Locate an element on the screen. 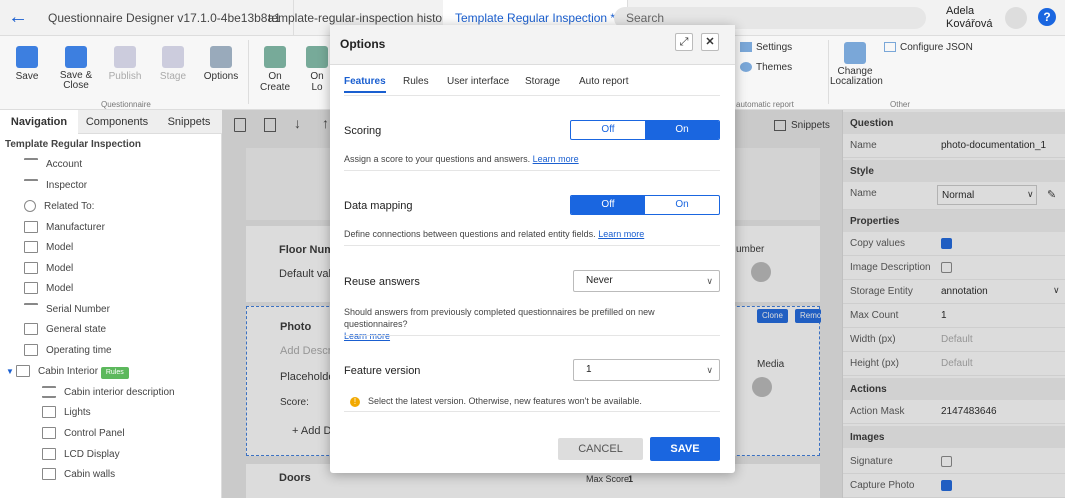  data-mapping-label: Data mapping is located at coordinates (378, 206).